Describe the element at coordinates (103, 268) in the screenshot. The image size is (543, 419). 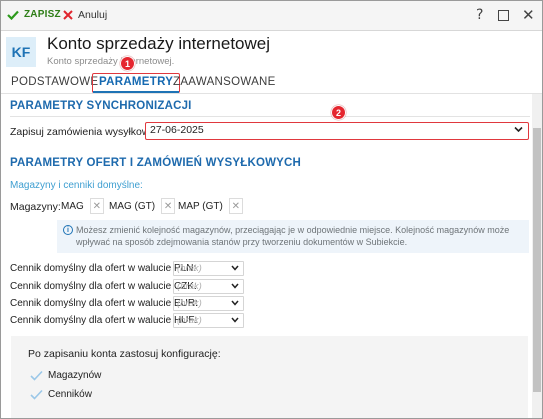
I see `price-list-label: Cennik domyślny dla ofert w walucie PLN:` at that location.